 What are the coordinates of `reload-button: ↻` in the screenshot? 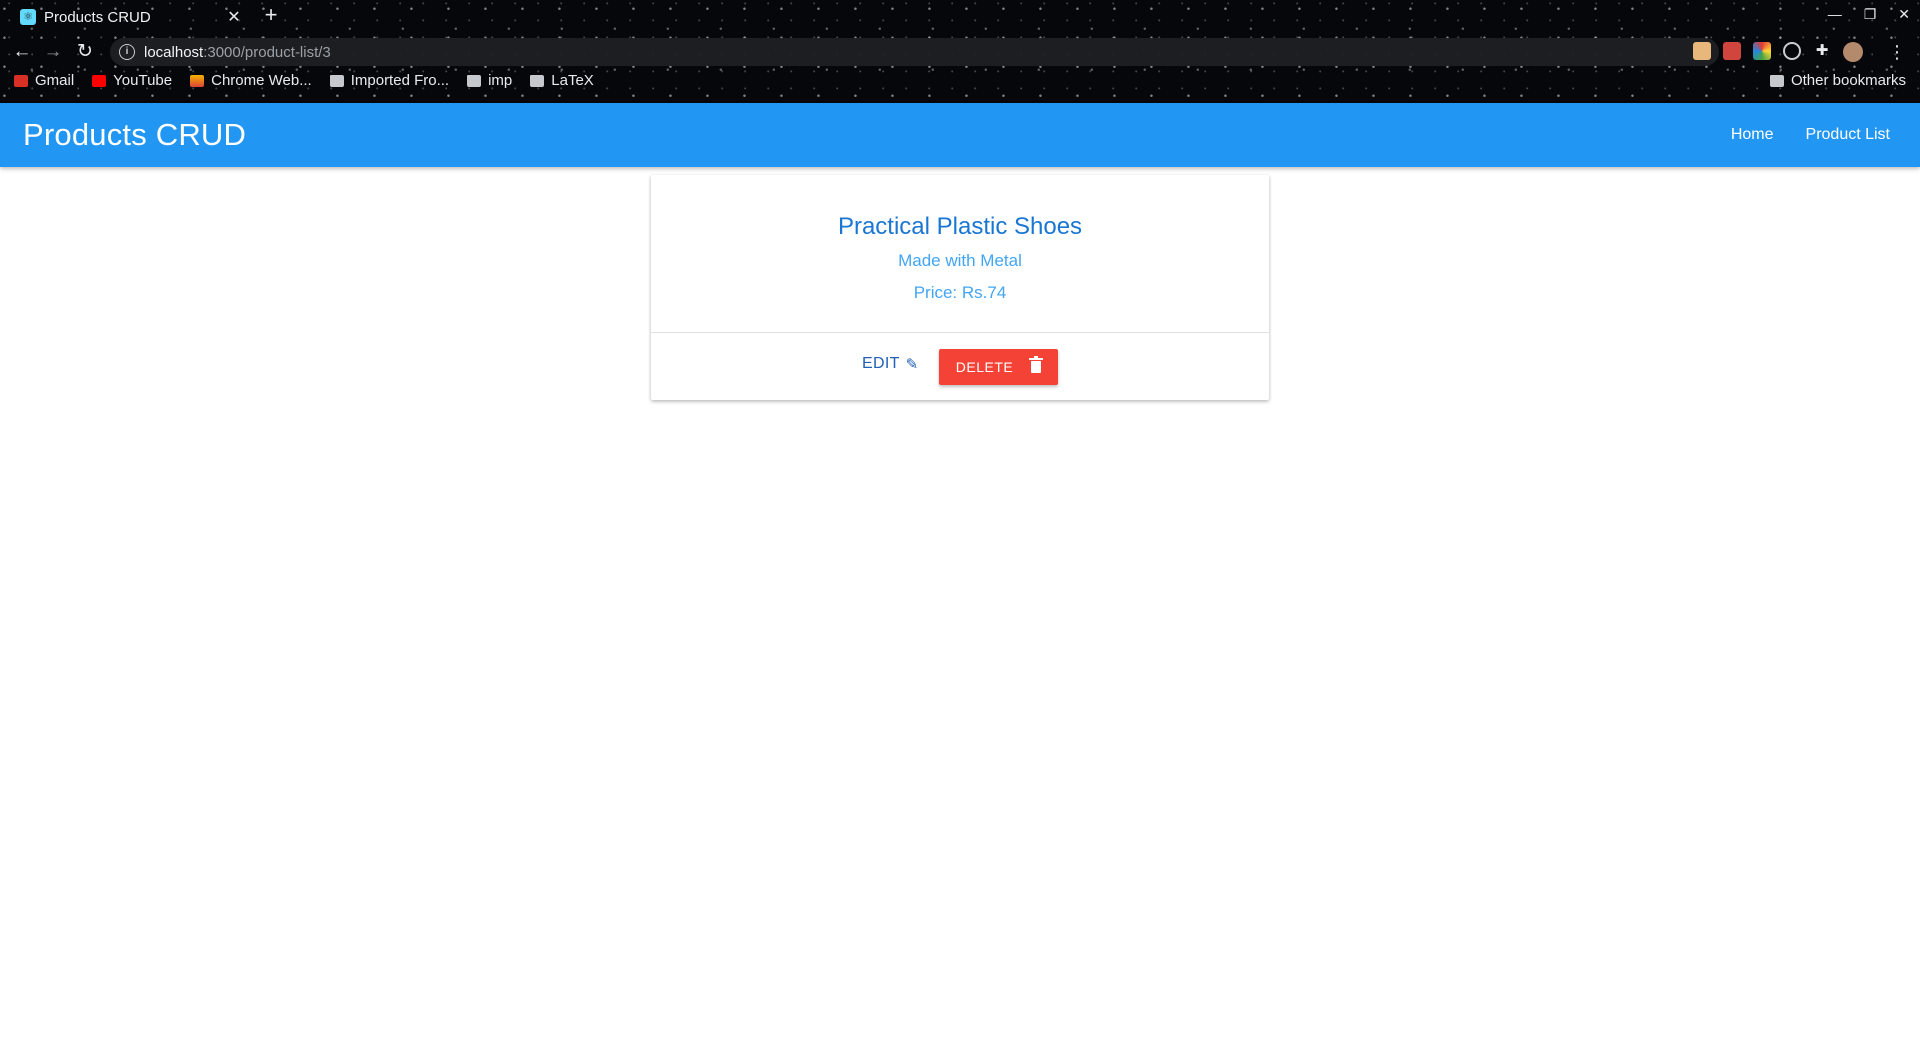 It's located at (85, 52).